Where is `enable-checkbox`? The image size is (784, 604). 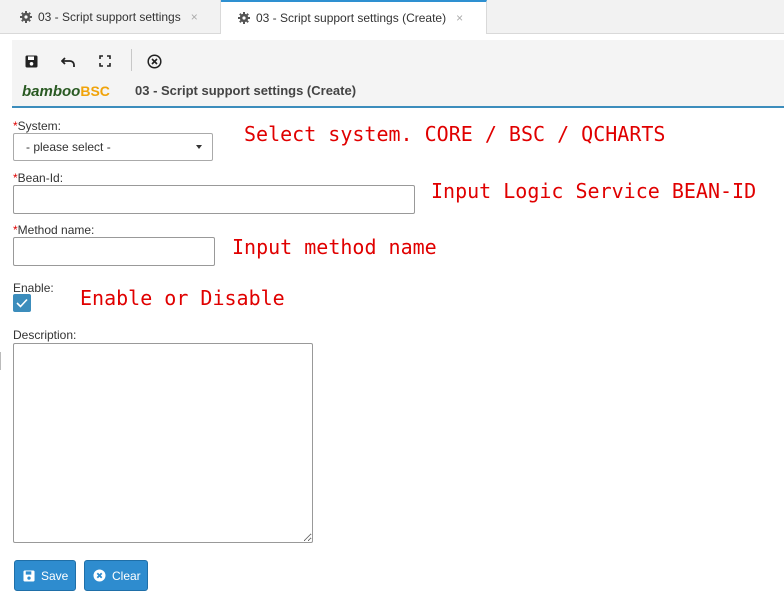
enable-checkbox is located at coordinates (22, 303).